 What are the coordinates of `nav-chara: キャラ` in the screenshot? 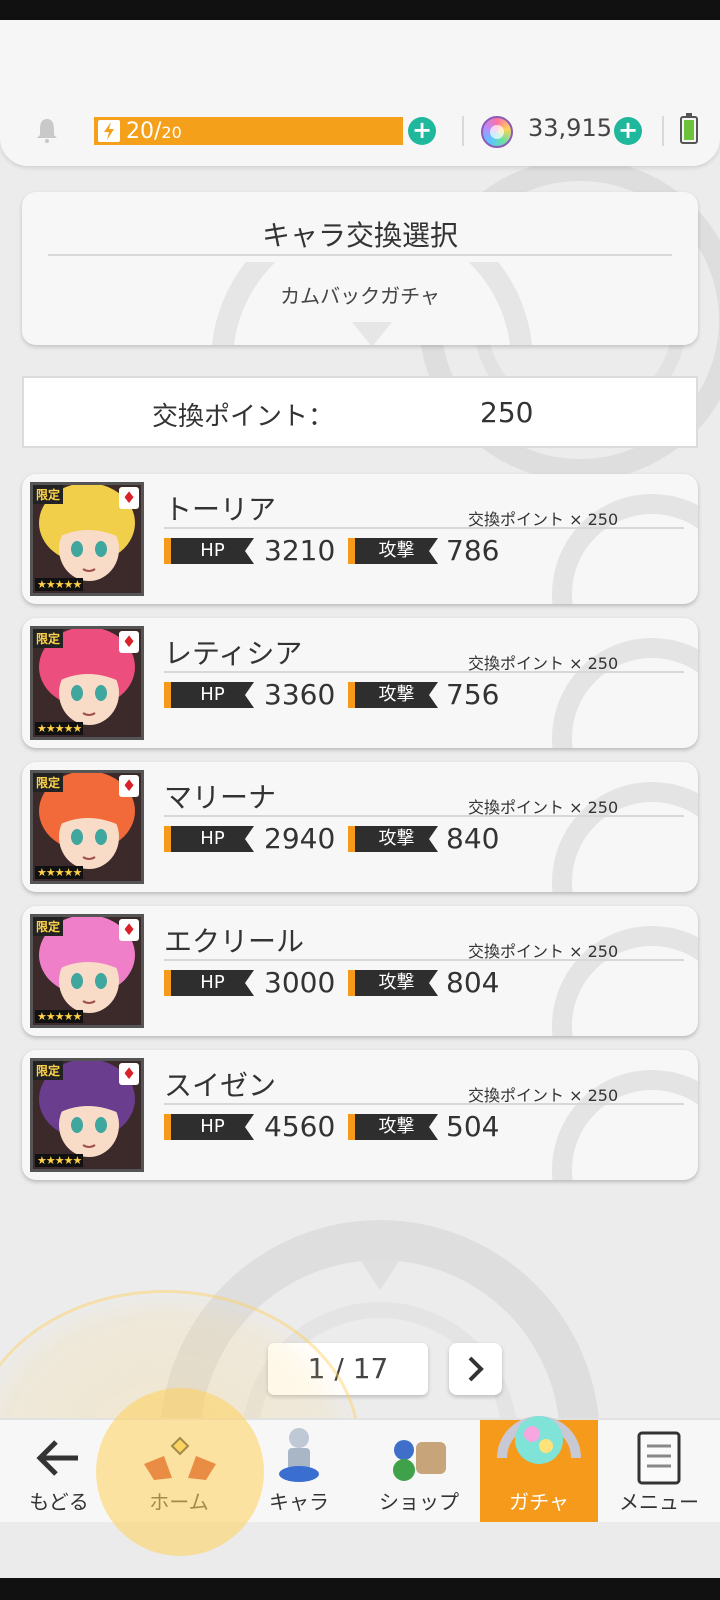 It's located at (299, 1472).